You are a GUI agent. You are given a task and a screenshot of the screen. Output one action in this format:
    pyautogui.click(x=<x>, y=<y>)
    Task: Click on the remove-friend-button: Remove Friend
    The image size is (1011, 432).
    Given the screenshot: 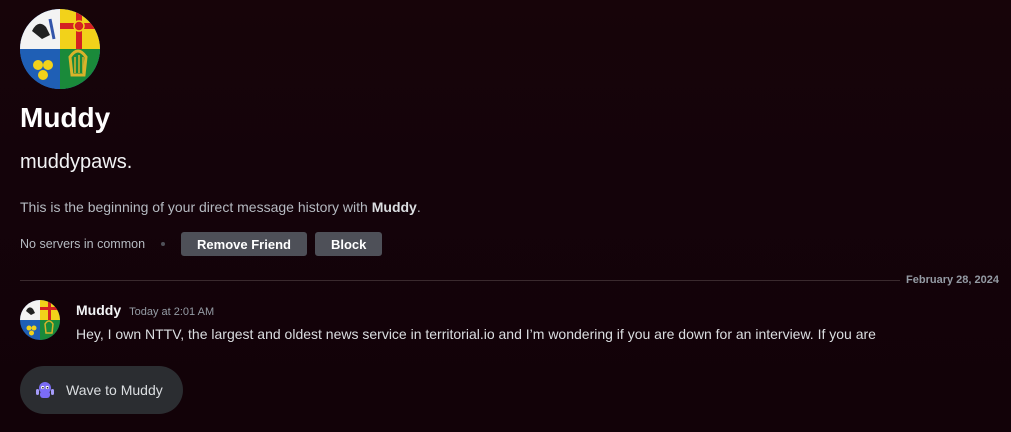 What is the action you would take?
    pyautogui.click(x=244, y=244)
    